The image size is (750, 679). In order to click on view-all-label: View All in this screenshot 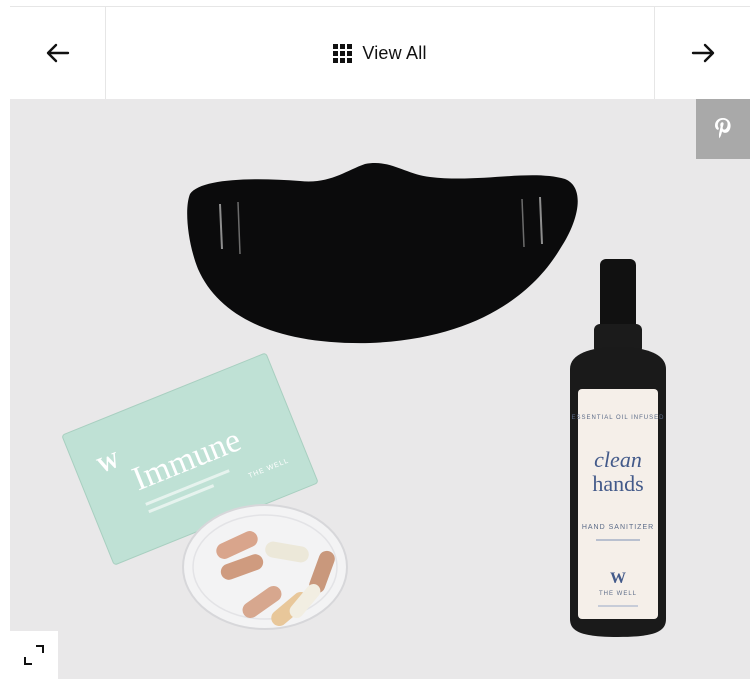, I will do `click(394, 52)`.